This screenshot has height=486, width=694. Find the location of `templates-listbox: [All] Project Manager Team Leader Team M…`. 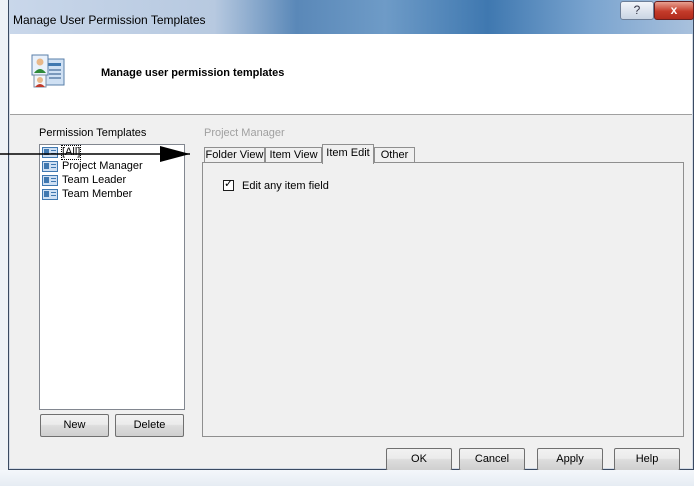

templates-listbox: [All] Project Manager Team Leader Team M… is located at coordinates (112, 277).